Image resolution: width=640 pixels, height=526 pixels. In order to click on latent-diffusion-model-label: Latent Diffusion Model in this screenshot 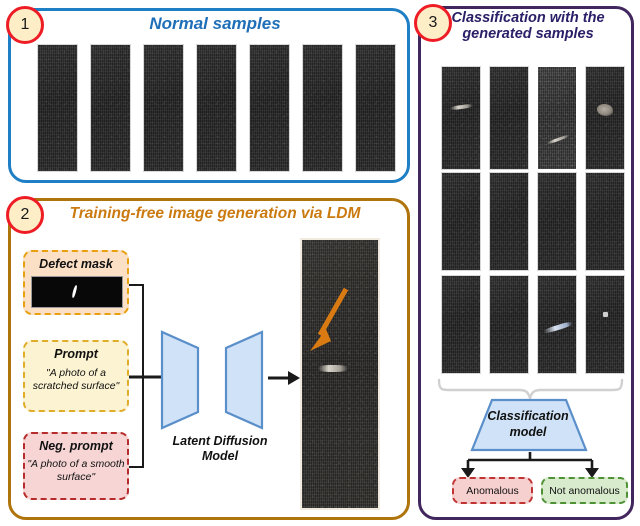, I will do `click(220, 448)`.